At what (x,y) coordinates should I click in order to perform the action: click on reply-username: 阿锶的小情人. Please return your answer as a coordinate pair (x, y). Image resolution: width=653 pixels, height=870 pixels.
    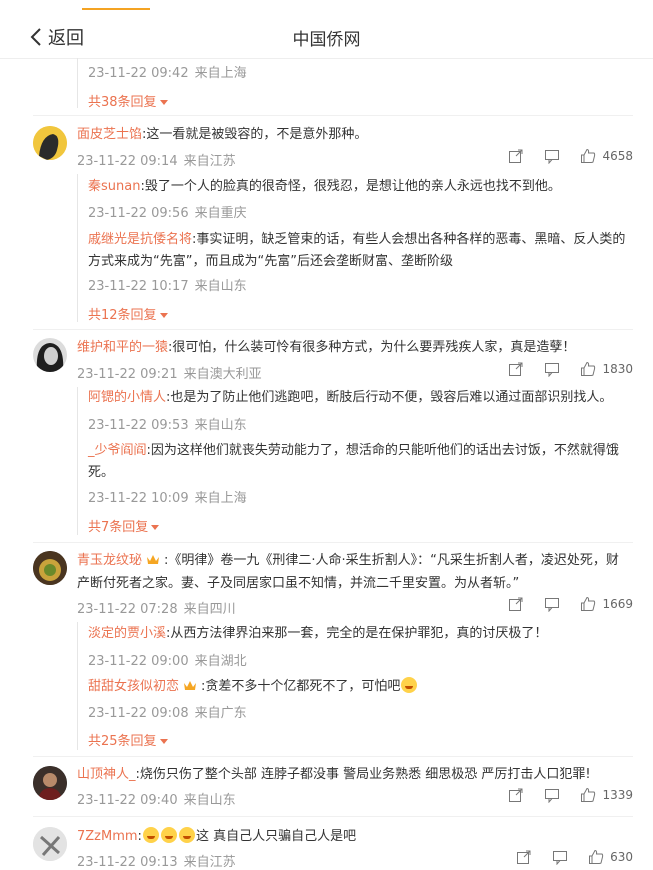
    Looking at the image, I should click on (127, 397).